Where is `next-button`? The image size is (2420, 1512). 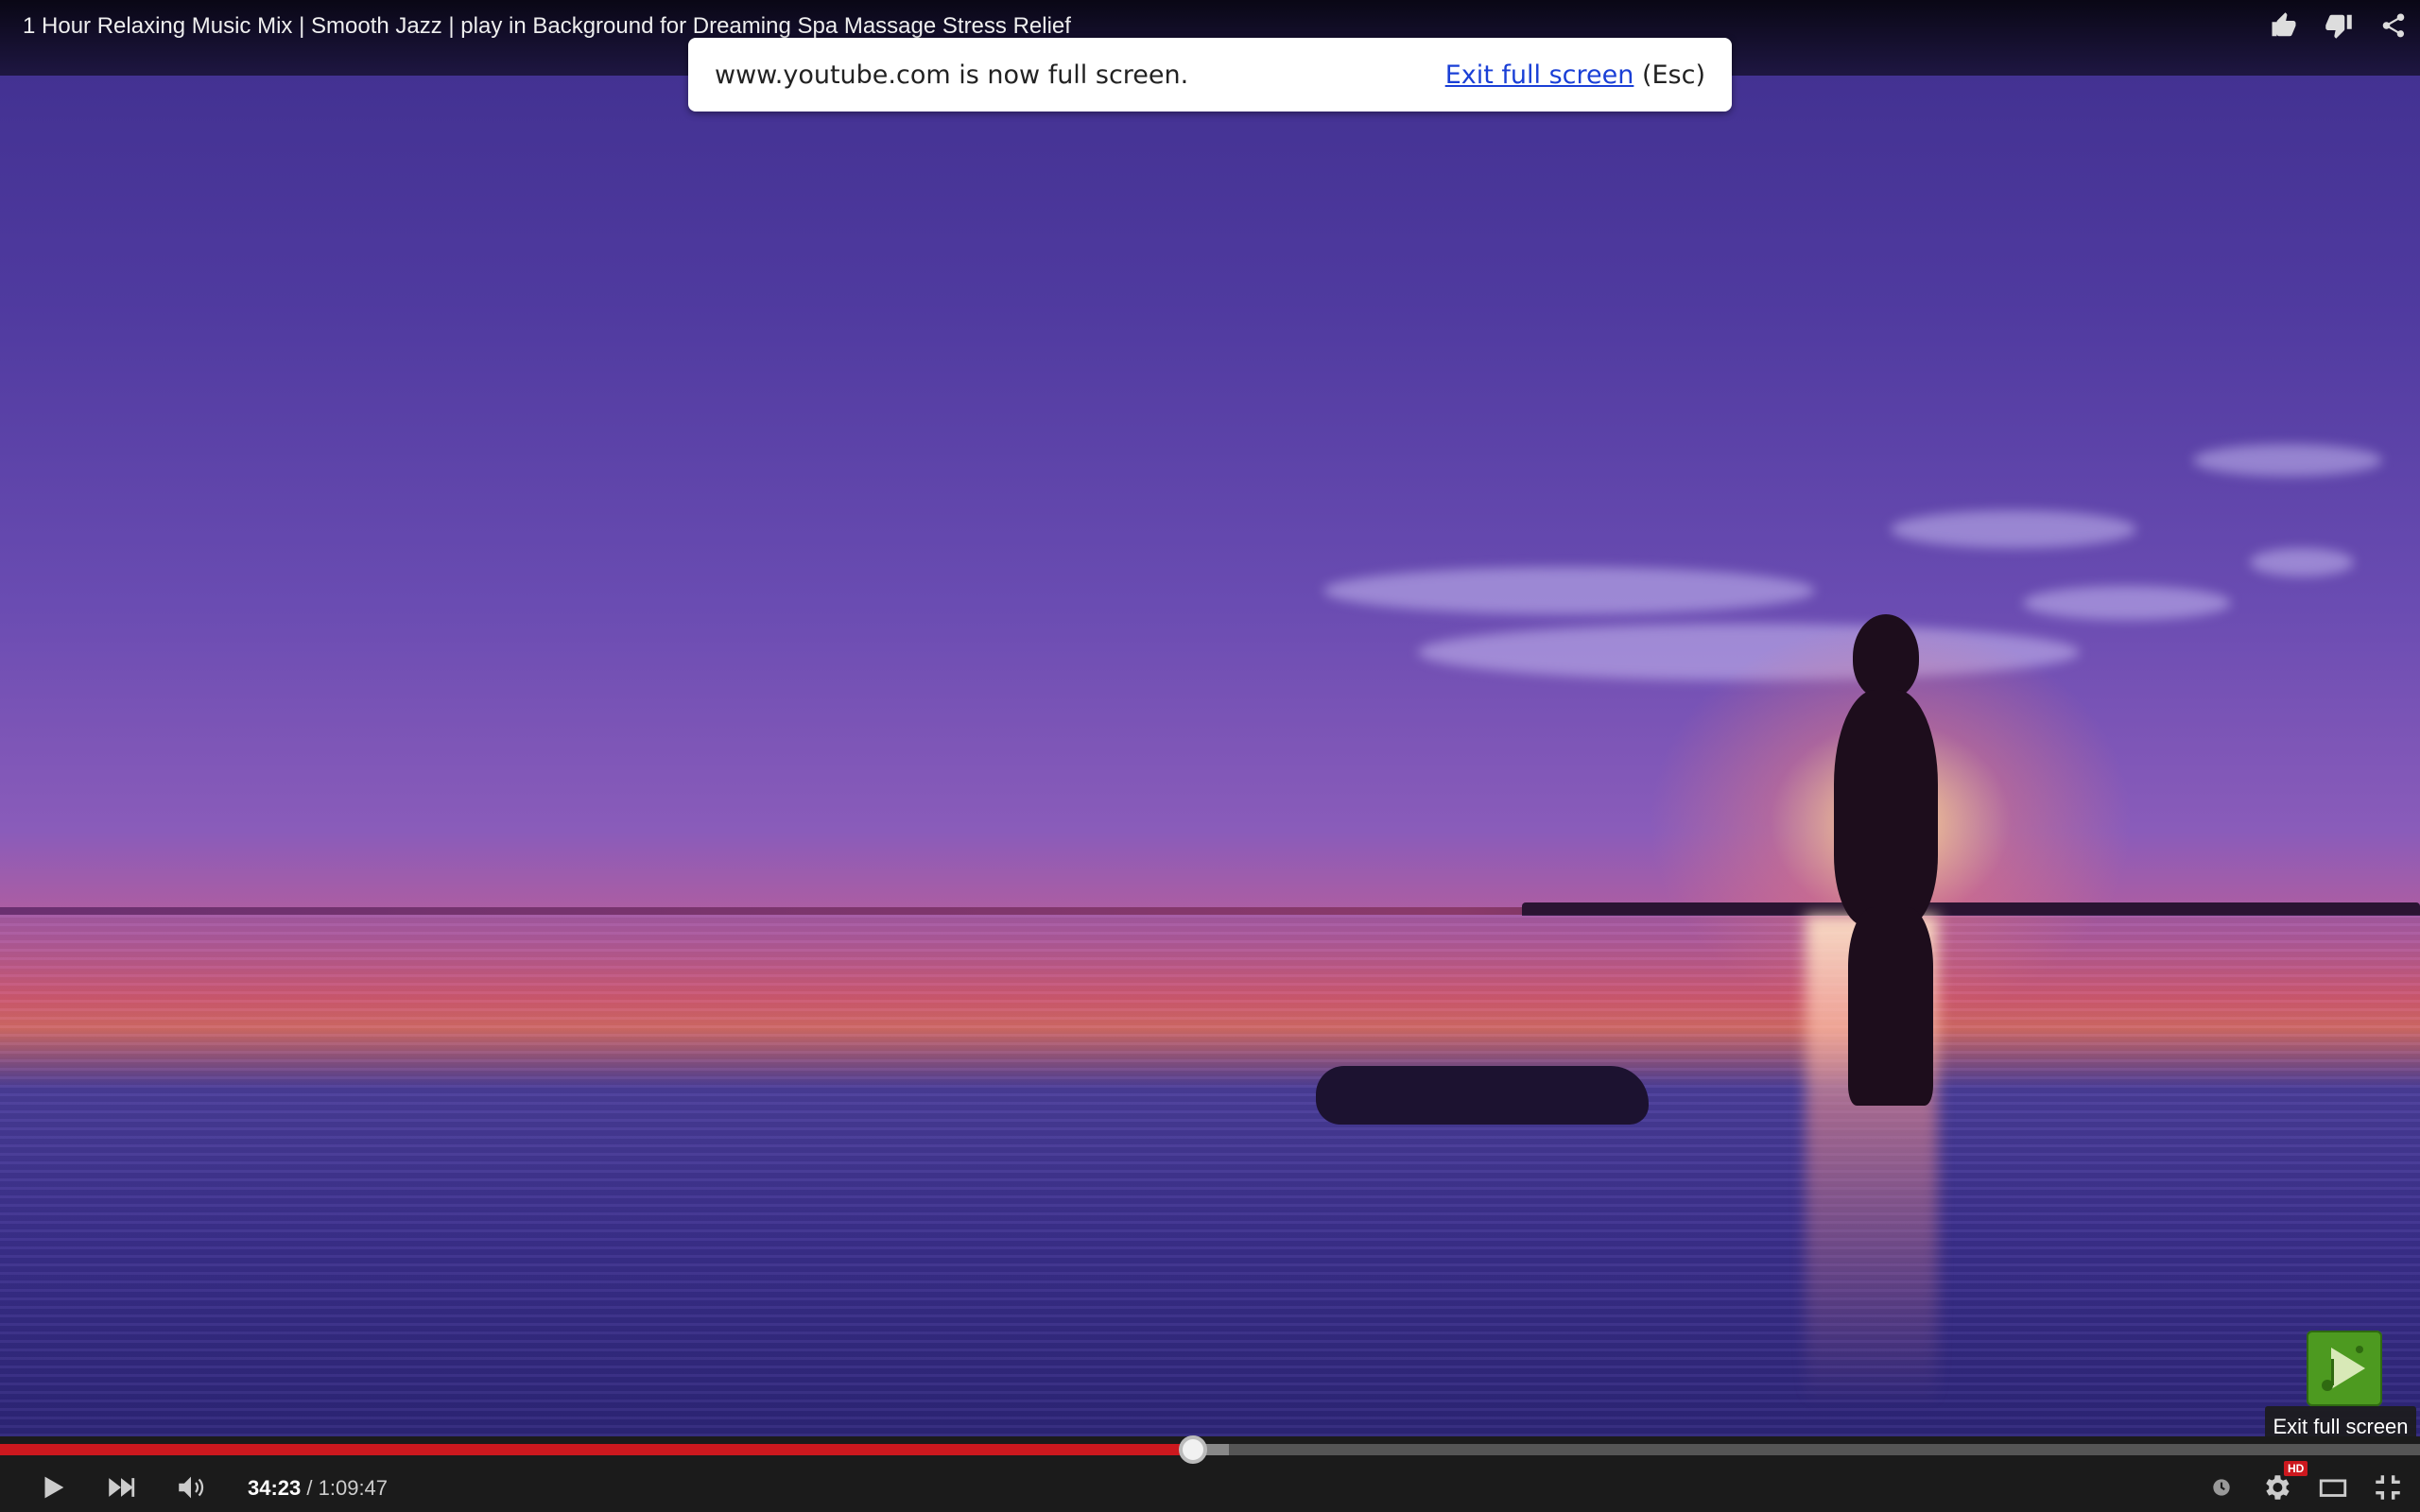 next-button is located at coordinates (121, 1487).